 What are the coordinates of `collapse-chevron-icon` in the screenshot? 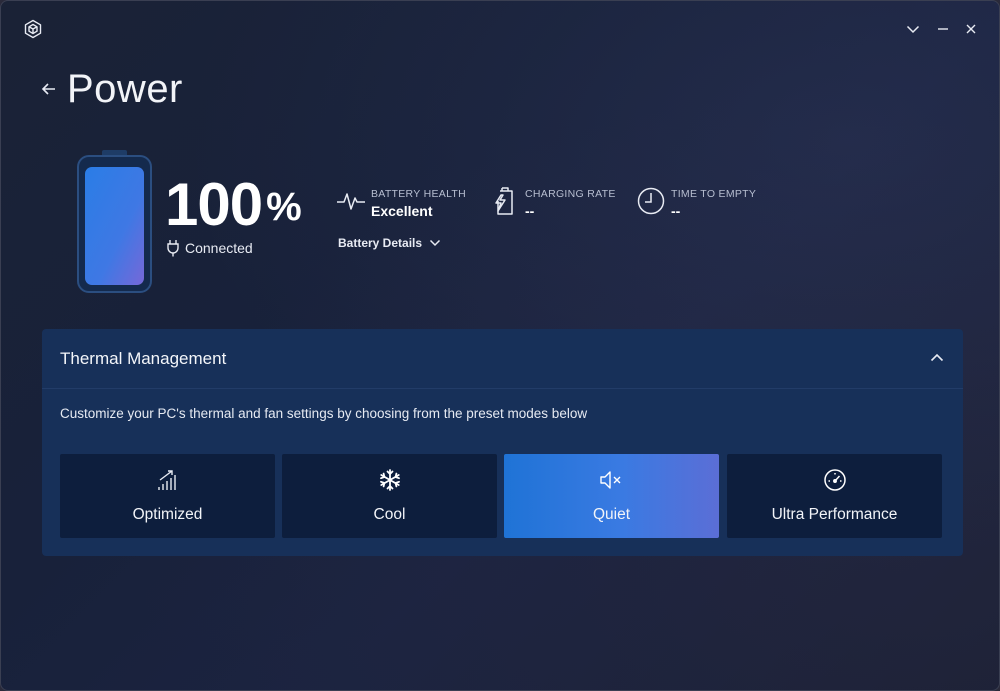 It's located at (913, 29).